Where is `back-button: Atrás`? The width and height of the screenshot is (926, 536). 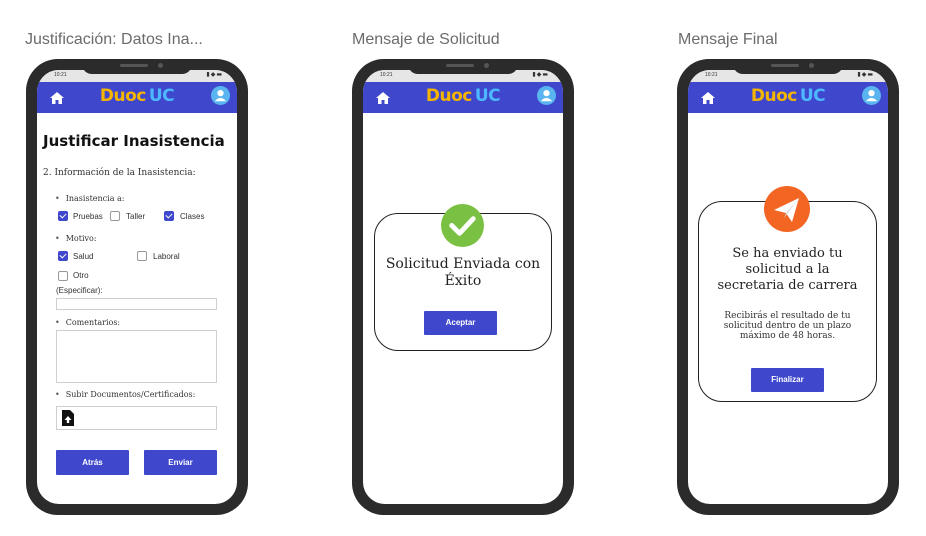
back-button: Atrás is located at coordinates (92, 462).